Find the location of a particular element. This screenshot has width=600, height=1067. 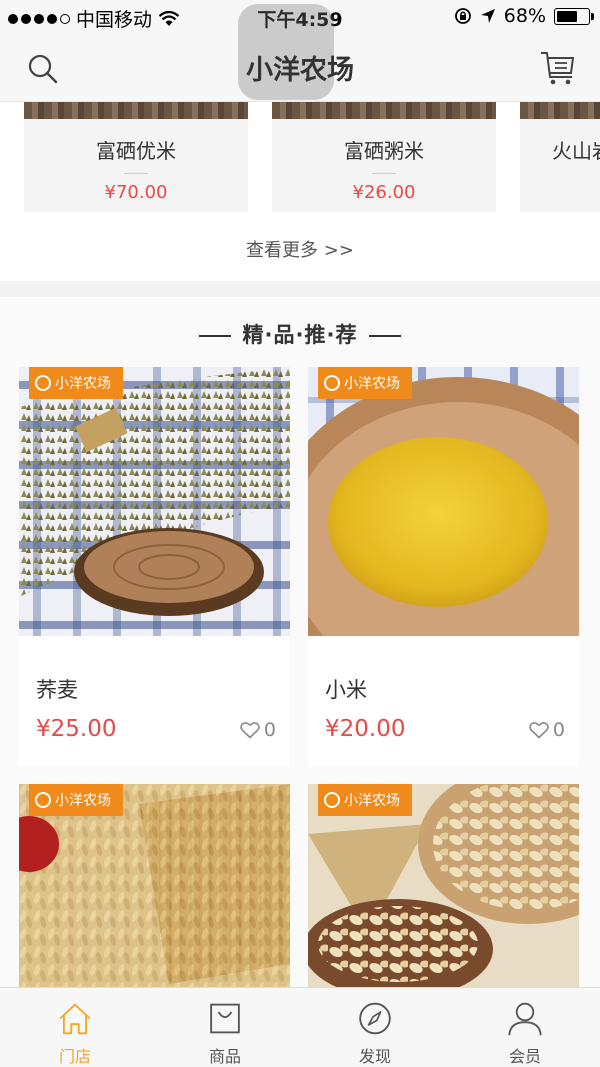

product-name: 小米 is located at coordinates (346, 690).